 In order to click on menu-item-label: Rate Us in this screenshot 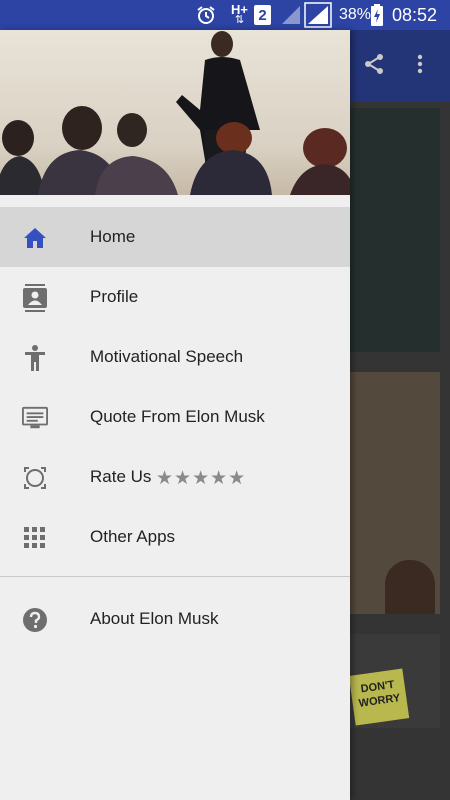, I will do `click(121, 476)`.